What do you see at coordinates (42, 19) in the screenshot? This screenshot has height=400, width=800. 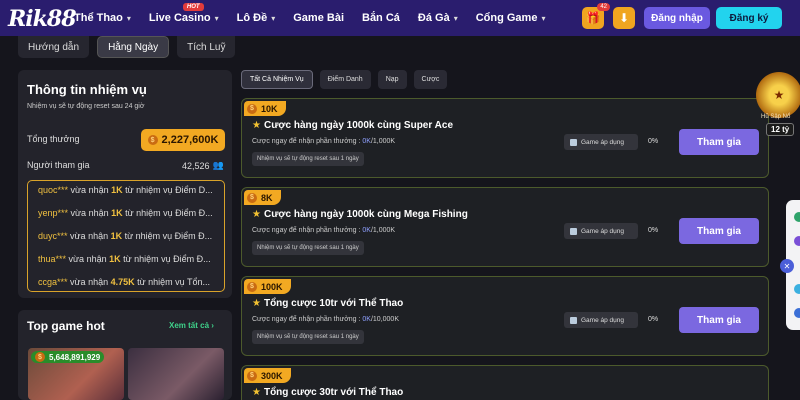 I see `site-logo: Rik88` at bounding box center [42, 19].